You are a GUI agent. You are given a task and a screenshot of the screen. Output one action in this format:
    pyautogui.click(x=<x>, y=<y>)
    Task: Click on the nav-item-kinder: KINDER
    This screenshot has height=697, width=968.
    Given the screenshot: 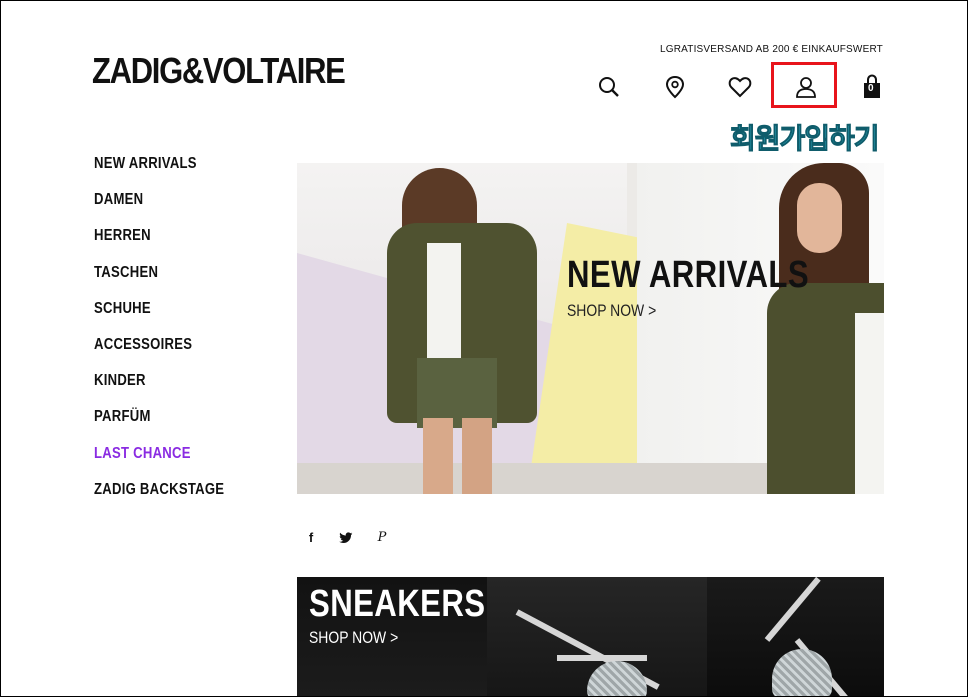 What is the action you would take?
    pyautogui.click(x=159, y=389)
    